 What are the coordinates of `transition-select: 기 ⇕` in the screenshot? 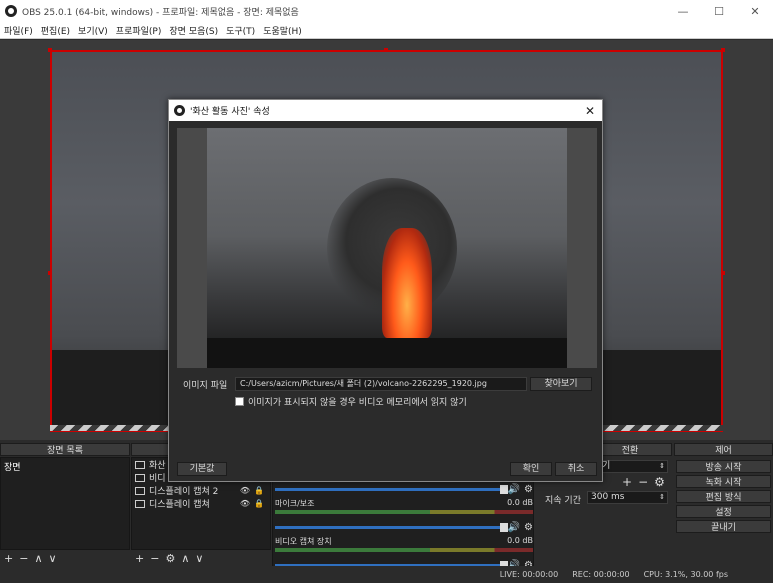 It's located at (633, 466).